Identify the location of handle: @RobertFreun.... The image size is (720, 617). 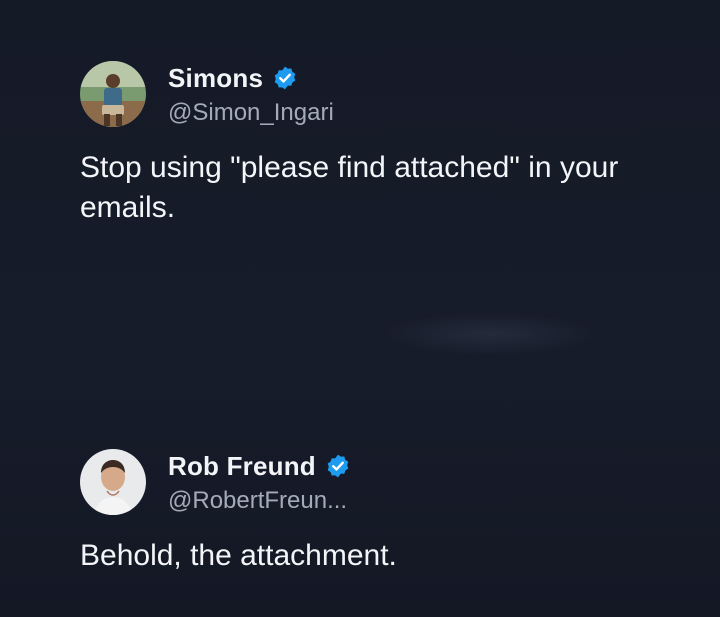
(259, 501).